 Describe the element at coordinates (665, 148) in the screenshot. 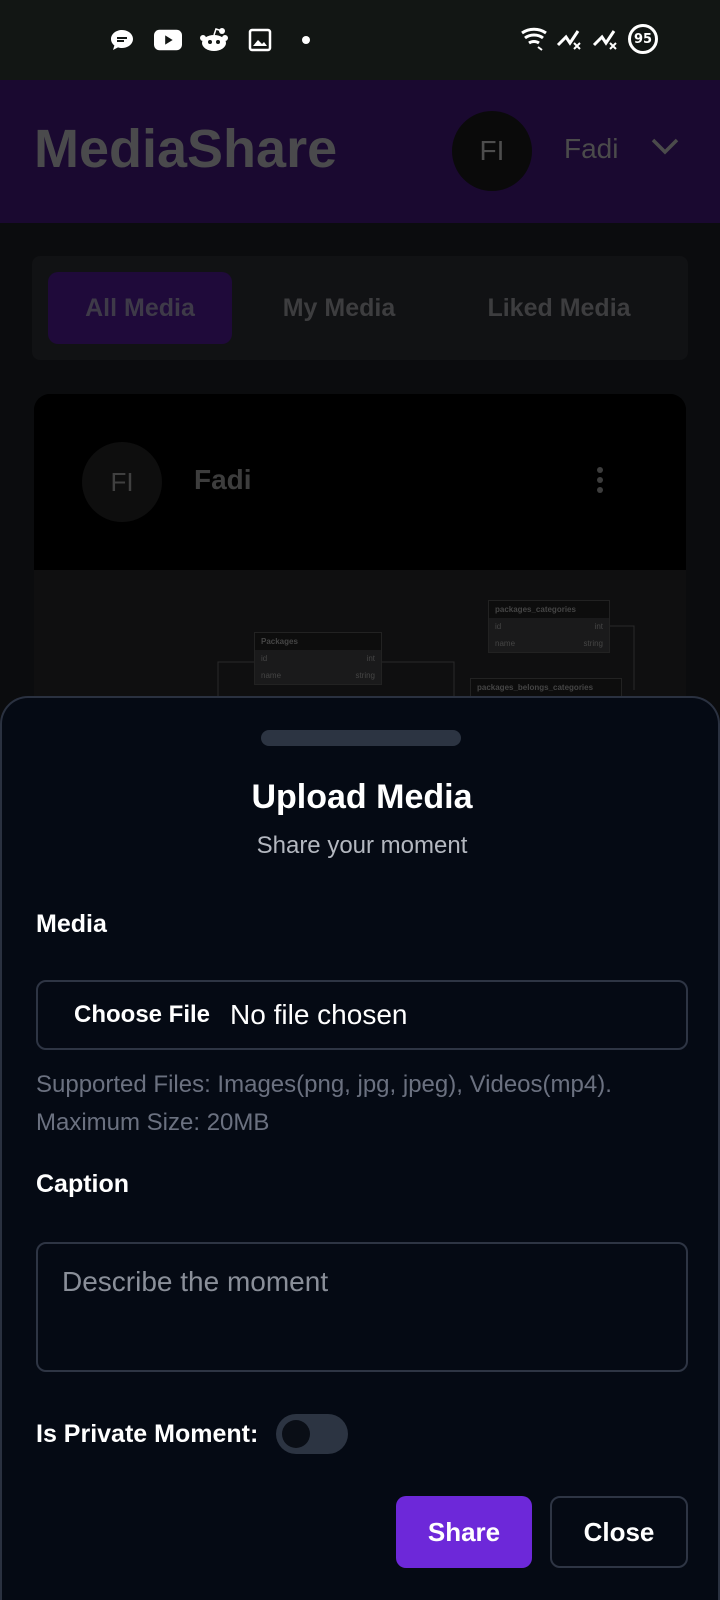

I see `chevron-down-icon` at that location.